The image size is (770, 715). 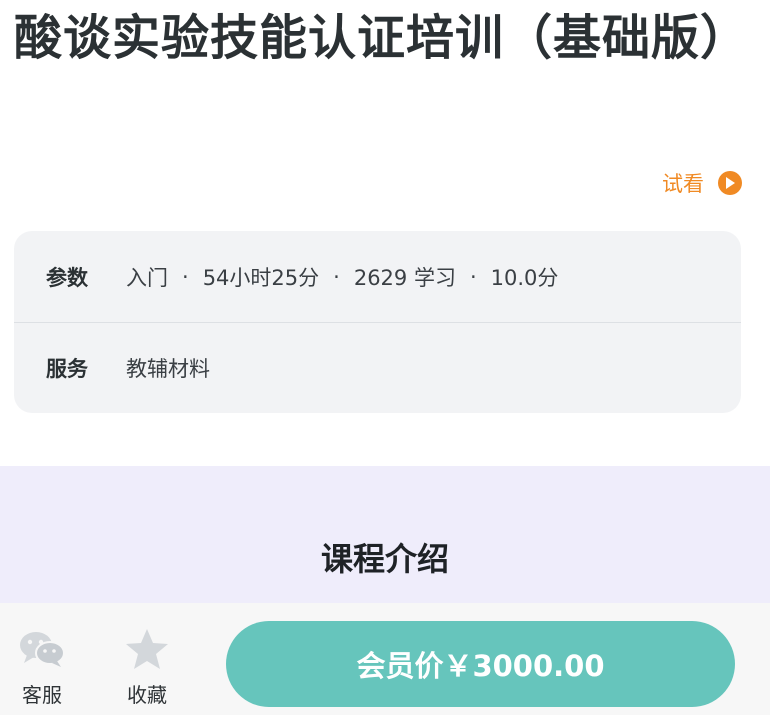 I want to click on customer-service-button: 客服, so click(x=42, y=666).